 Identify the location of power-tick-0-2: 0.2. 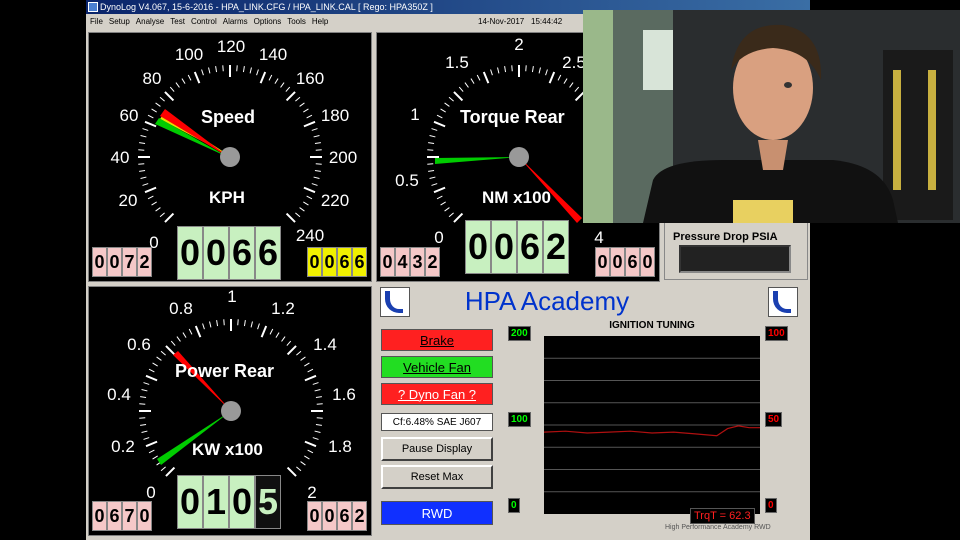
(123, 446).